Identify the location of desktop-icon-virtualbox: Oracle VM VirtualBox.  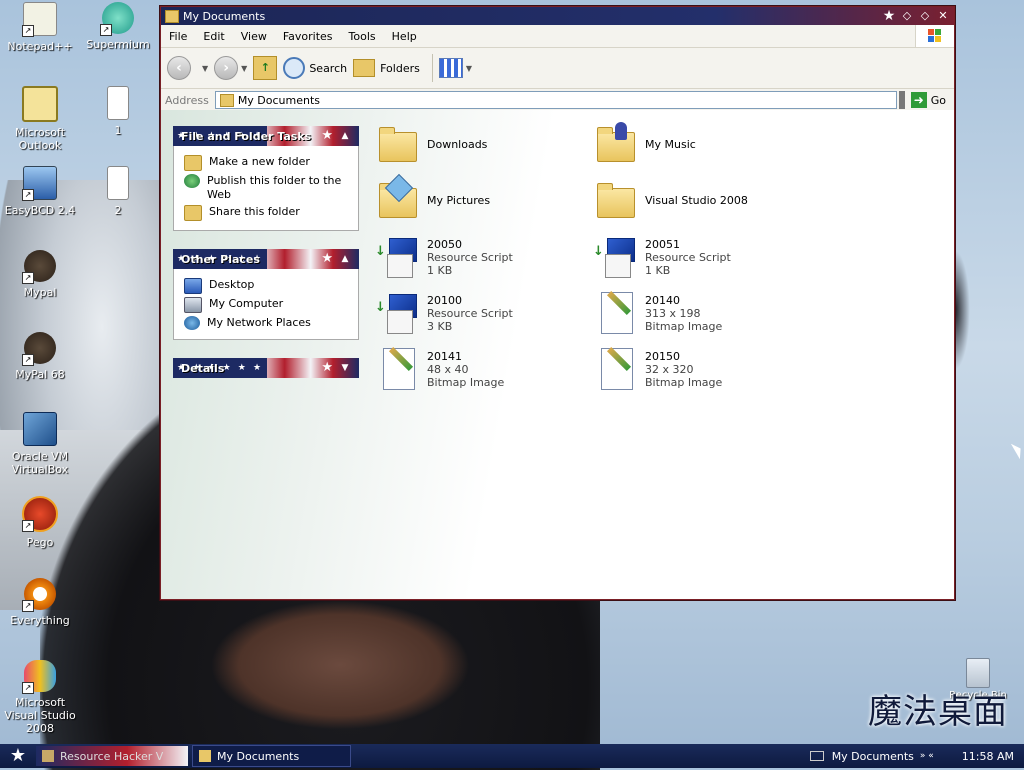
(40, 444).